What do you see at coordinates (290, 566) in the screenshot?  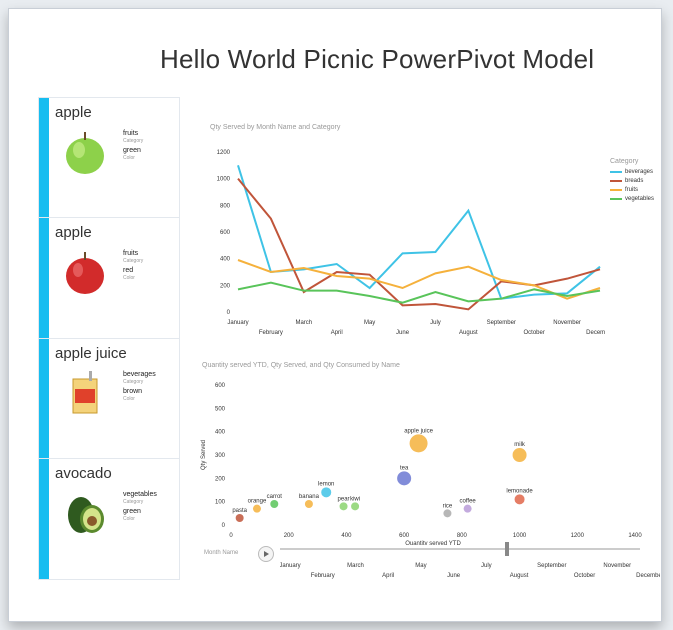 I see `play-axis-month-label: January` at bounding box center [290, 566].